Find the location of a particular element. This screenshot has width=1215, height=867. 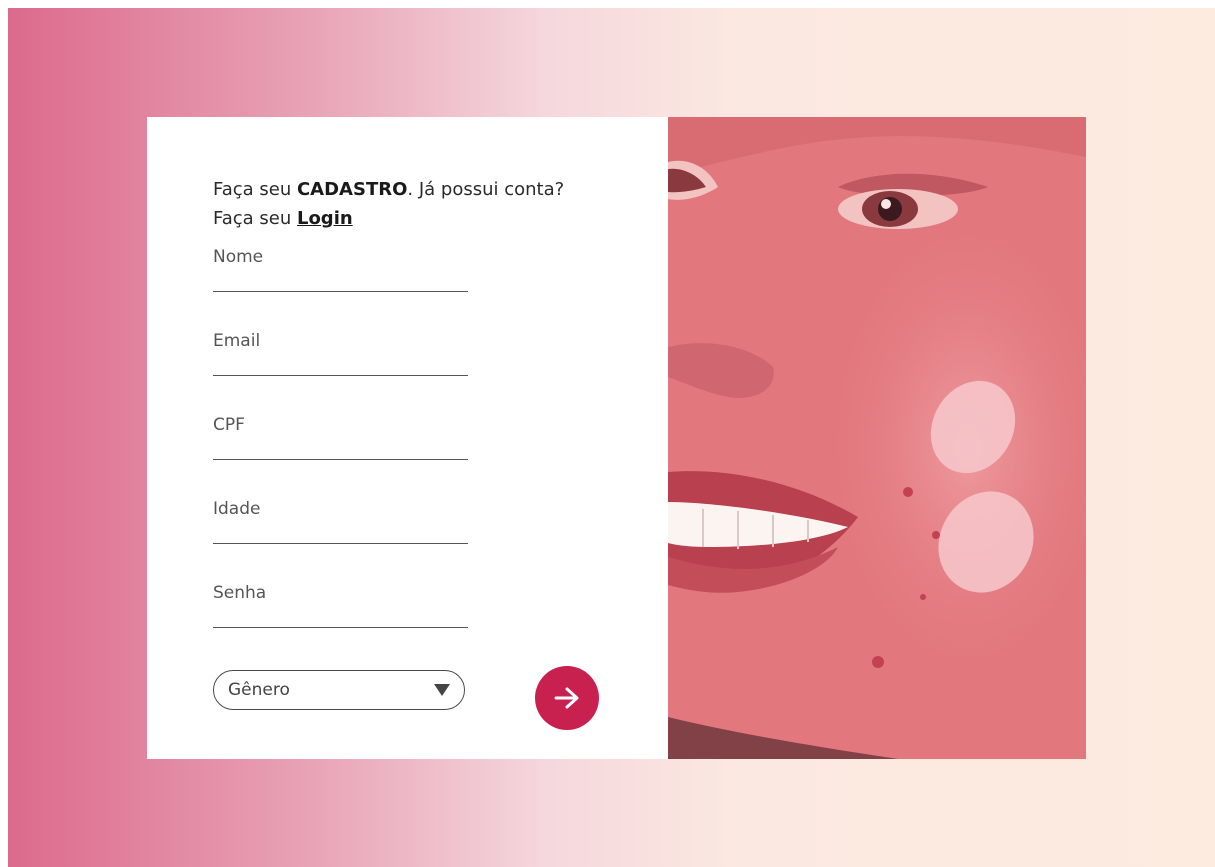

nome-field: Nome is located at coordinates (342, 270).